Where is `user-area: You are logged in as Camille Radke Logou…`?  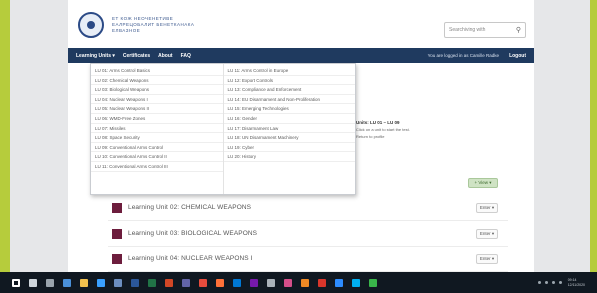 user-area: You are logged in as Camille Radke Logou… is located at coordinates (477, 56).